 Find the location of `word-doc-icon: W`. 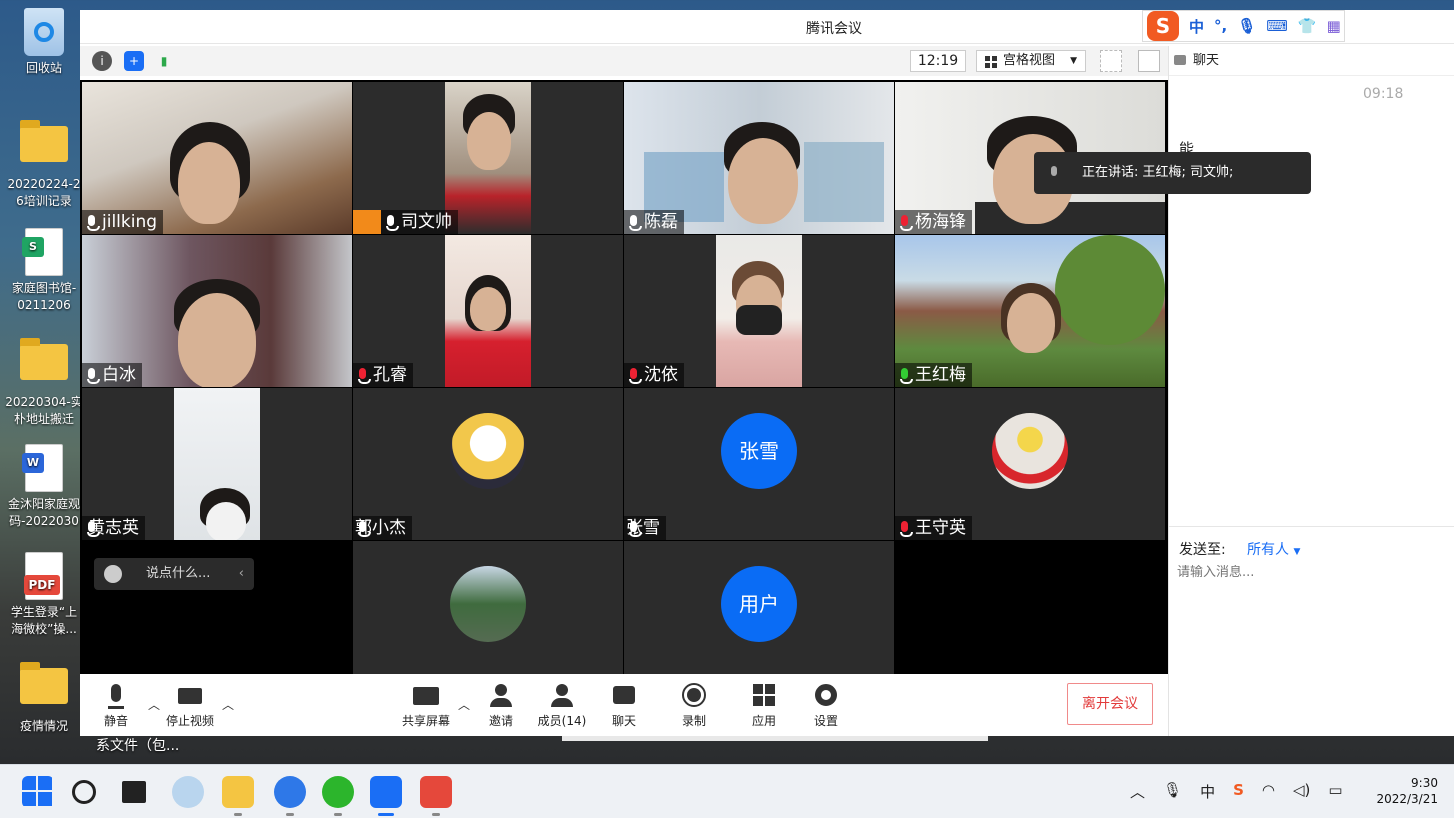

word-doc-icon: W is located at coordinates (42, 468).